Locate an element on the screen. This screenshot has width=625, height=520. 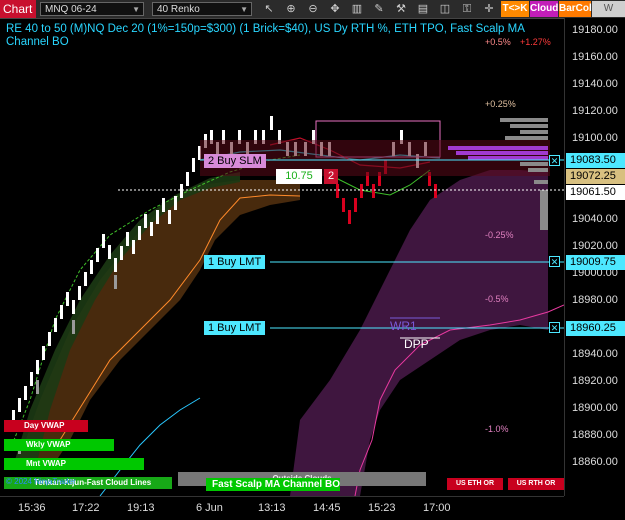
price-tag-yellow: 19072.25 is located at coordinates (595, 176).